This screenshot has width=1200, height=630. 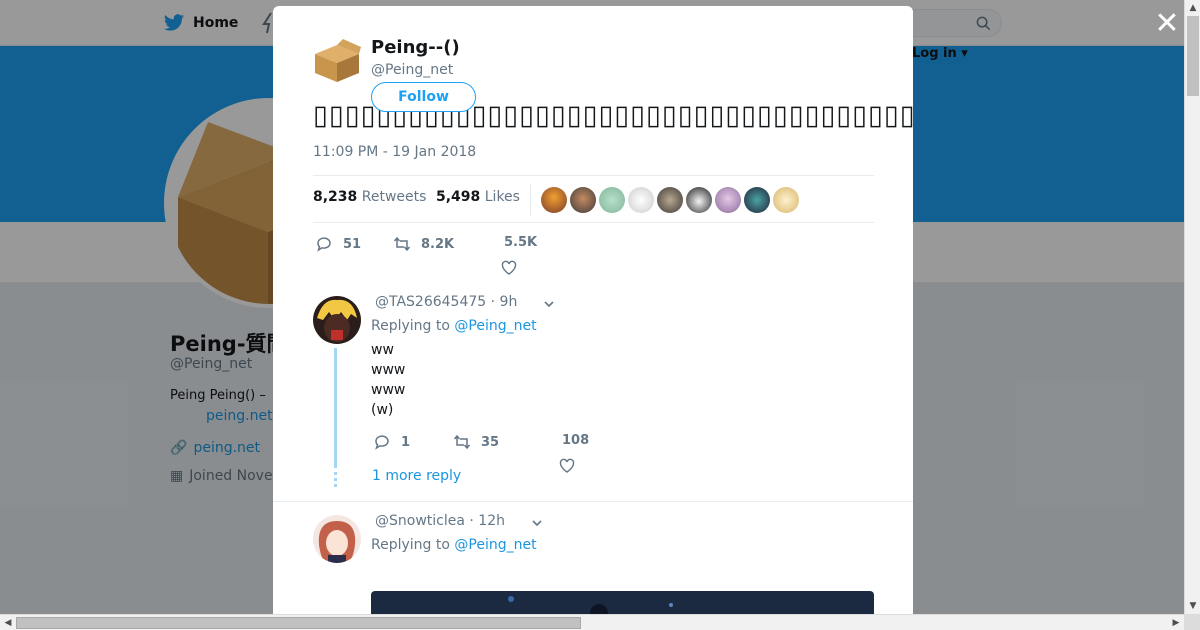 I want to click on scroll-right-arrow-icon: ▶, so click(x=1176, y=622).